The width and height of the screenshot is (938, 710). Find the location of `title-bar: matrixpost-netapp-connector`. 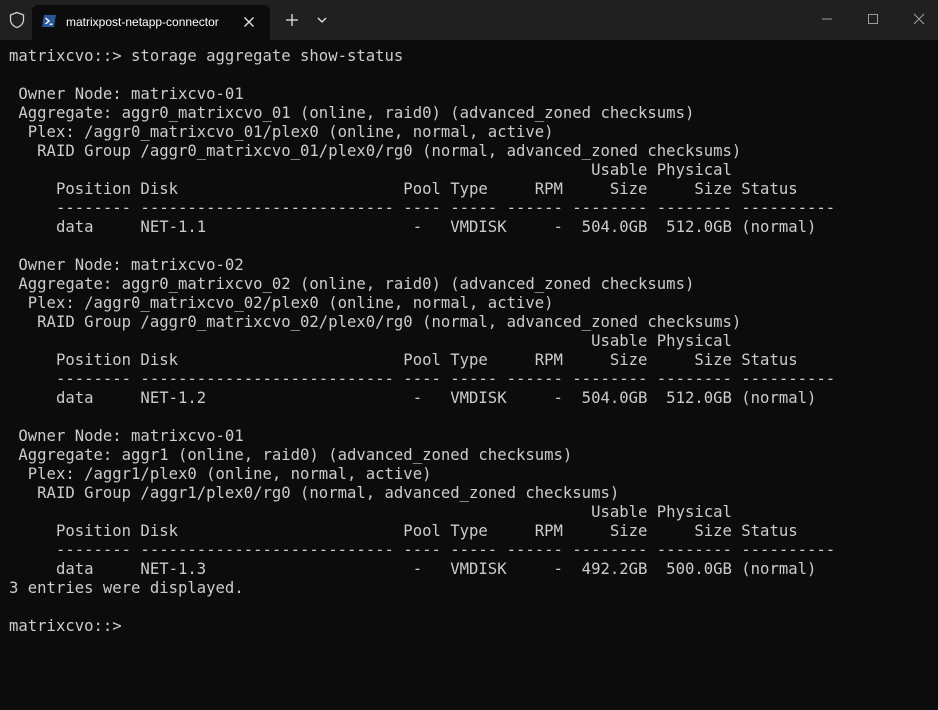

title-bar: matrixpost-netapp-connector is located at coordinates (469, 20).